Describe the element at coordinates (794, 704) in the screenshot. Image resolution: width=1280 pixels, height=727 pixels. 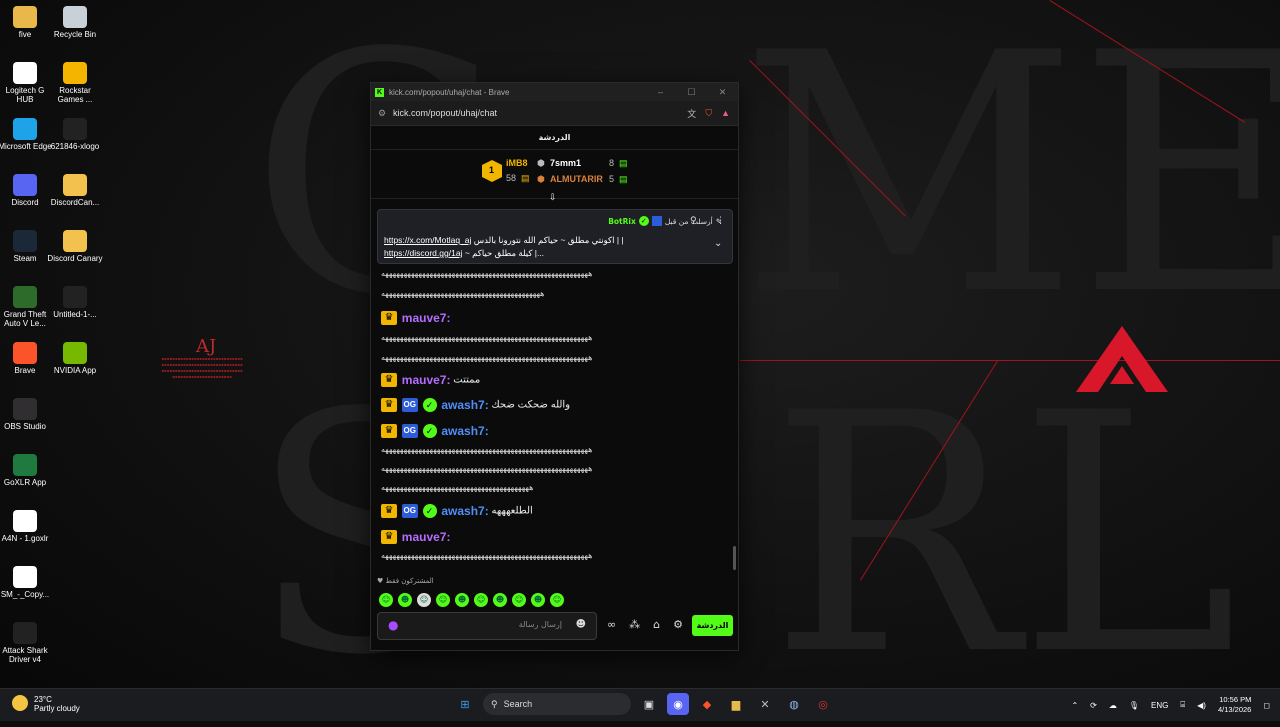
I see `steam-taskbar-icon: ◍` at that location.